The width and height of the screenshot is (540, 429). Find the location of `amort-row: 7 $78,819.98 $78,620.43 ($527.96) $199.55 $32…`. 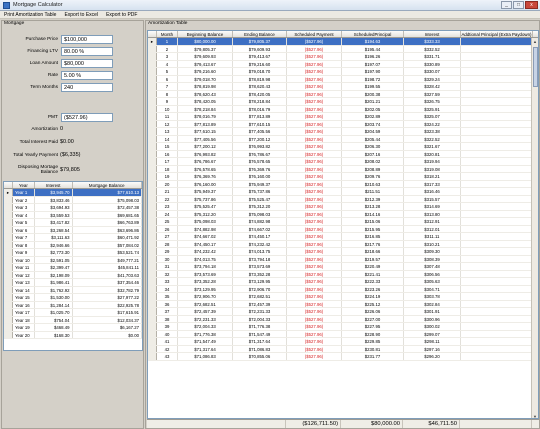

amort-row: 7 $78,819.98 $78,620.43 ($527.96) $199.55 $32… is located at coordinates (343, 87).